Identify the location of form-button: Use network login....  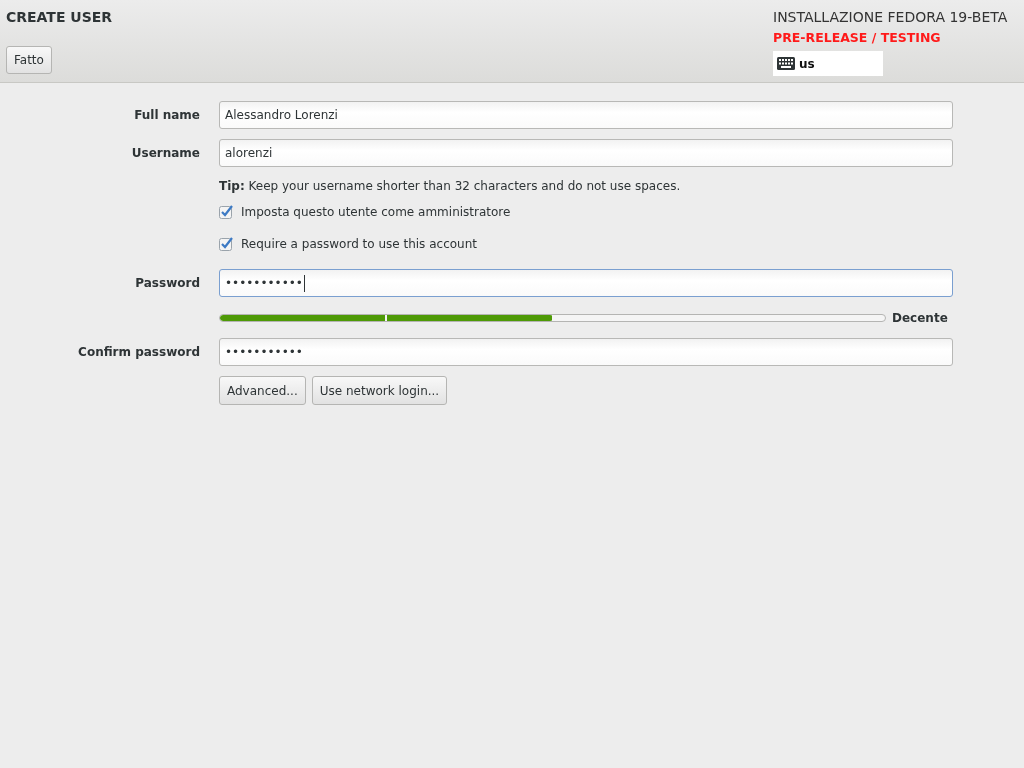
(379, 390).